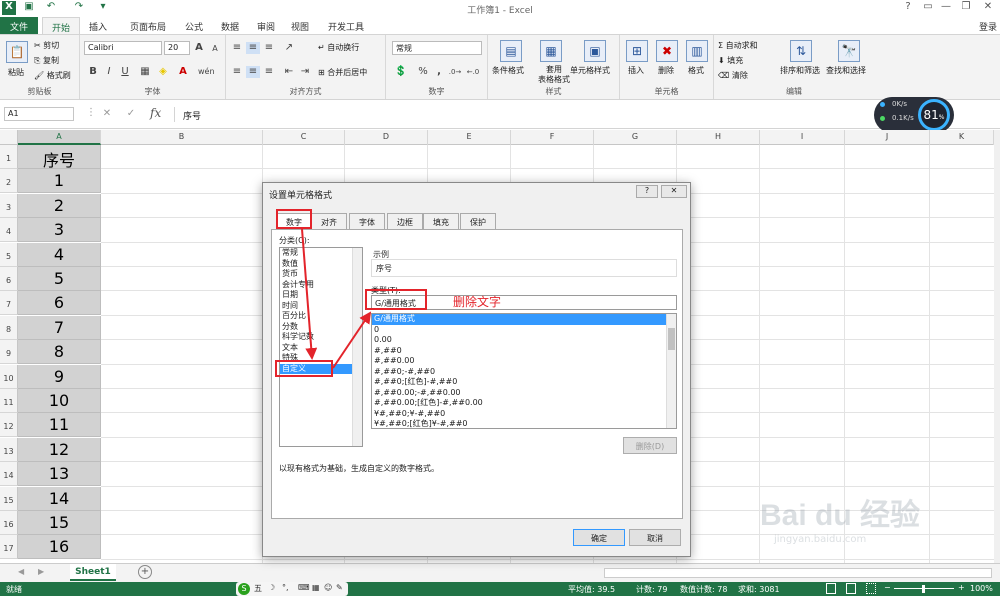 This screenshot has width=1000, height=596. What do you see at coordinates (352, 340) in the screenshot?
I see `arrow-custom-to-type` at bounding box center [352, 340].